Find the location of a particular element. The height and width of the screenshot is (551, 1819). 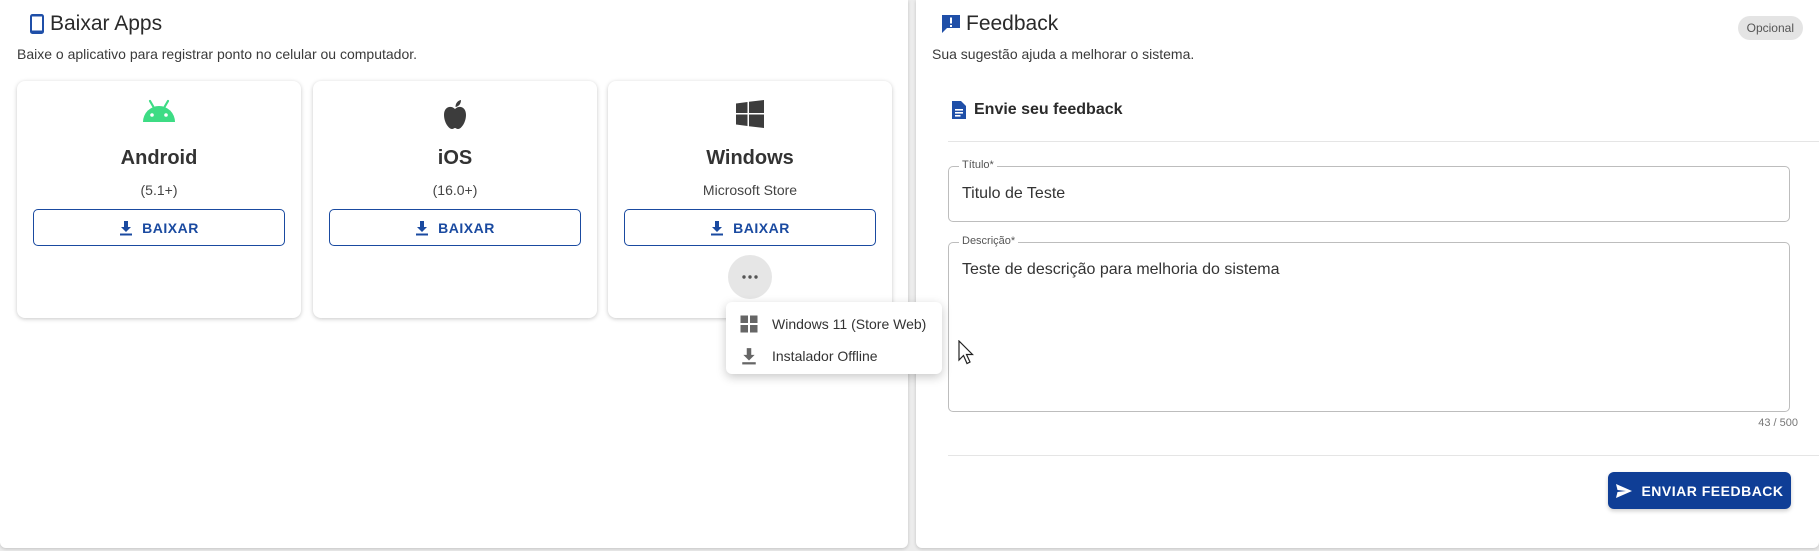

windows-grid-icon is located at coordinates (749, 324).